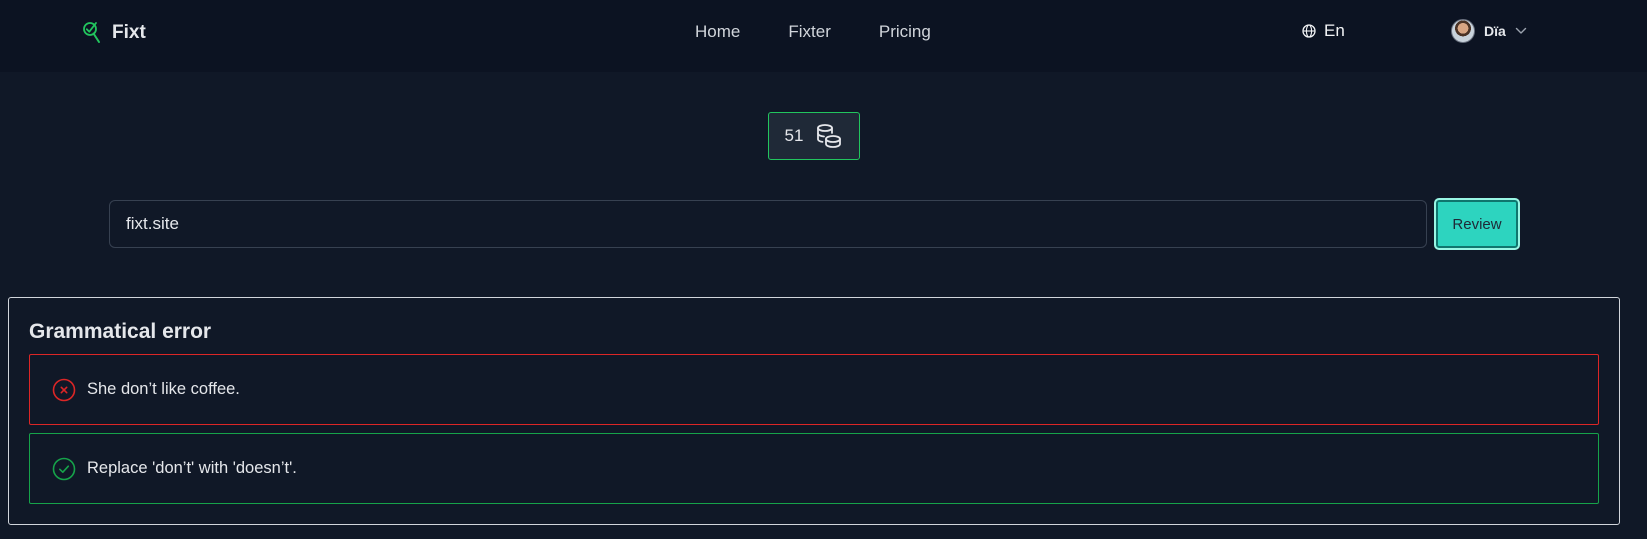 The image size is (1647, 539). I want to click on language-label: En, so click(1334, 30).